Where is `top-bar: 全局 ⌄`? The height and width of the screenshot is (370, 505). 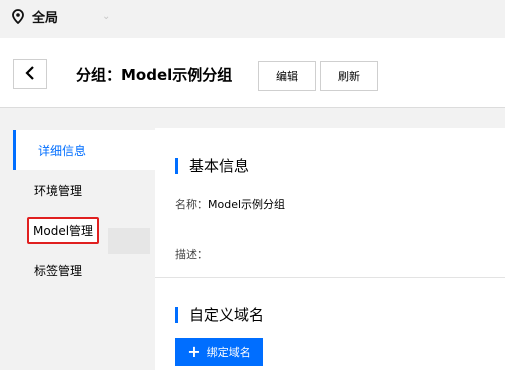 top-bar: 全局 ⌄ is located at coordinates (252, 19).